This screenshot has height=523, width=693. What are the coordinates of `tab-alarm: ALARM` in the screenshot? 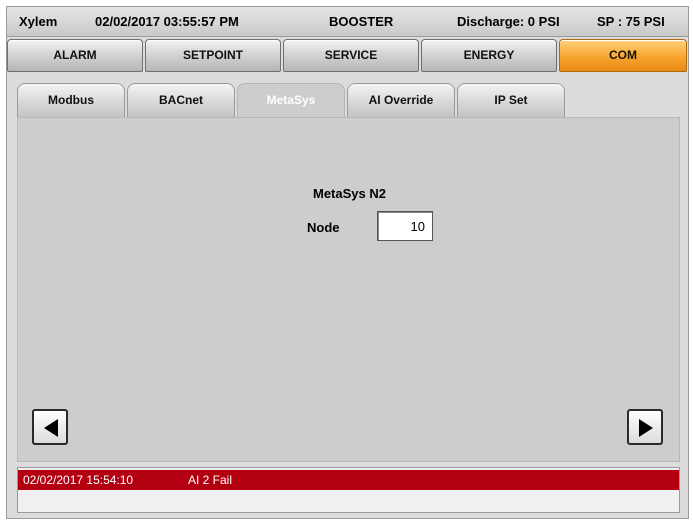 It's located at (75, 55).